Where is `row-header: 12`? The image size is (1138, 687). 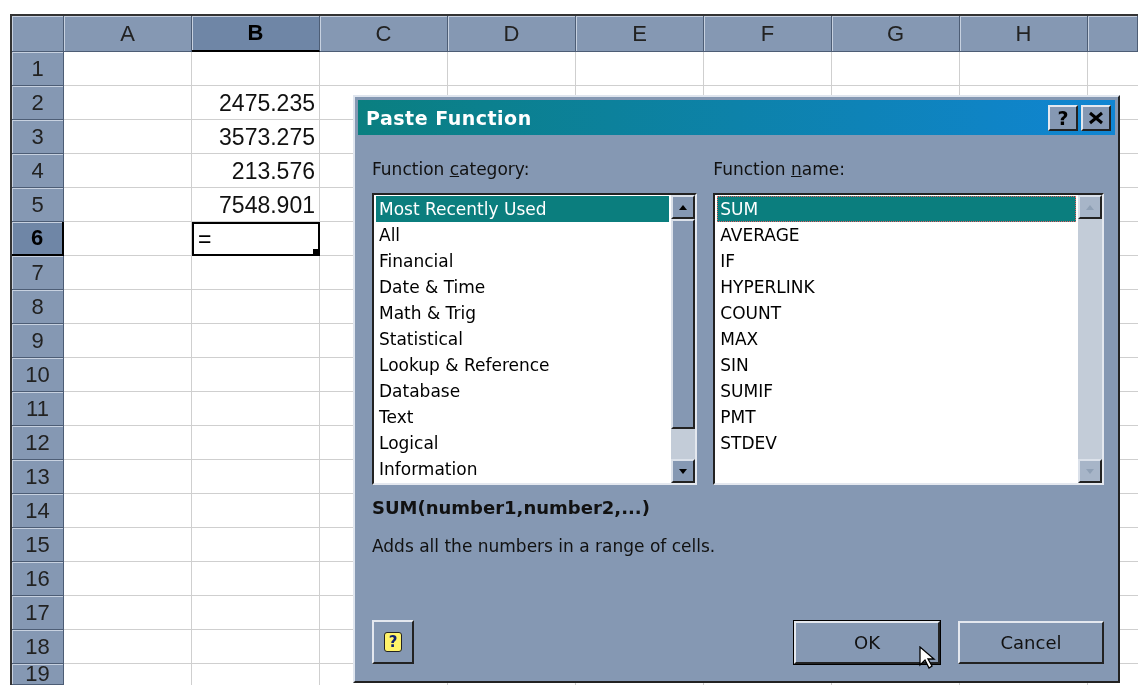 row-header: 12 is located at coordinates (38, 443).